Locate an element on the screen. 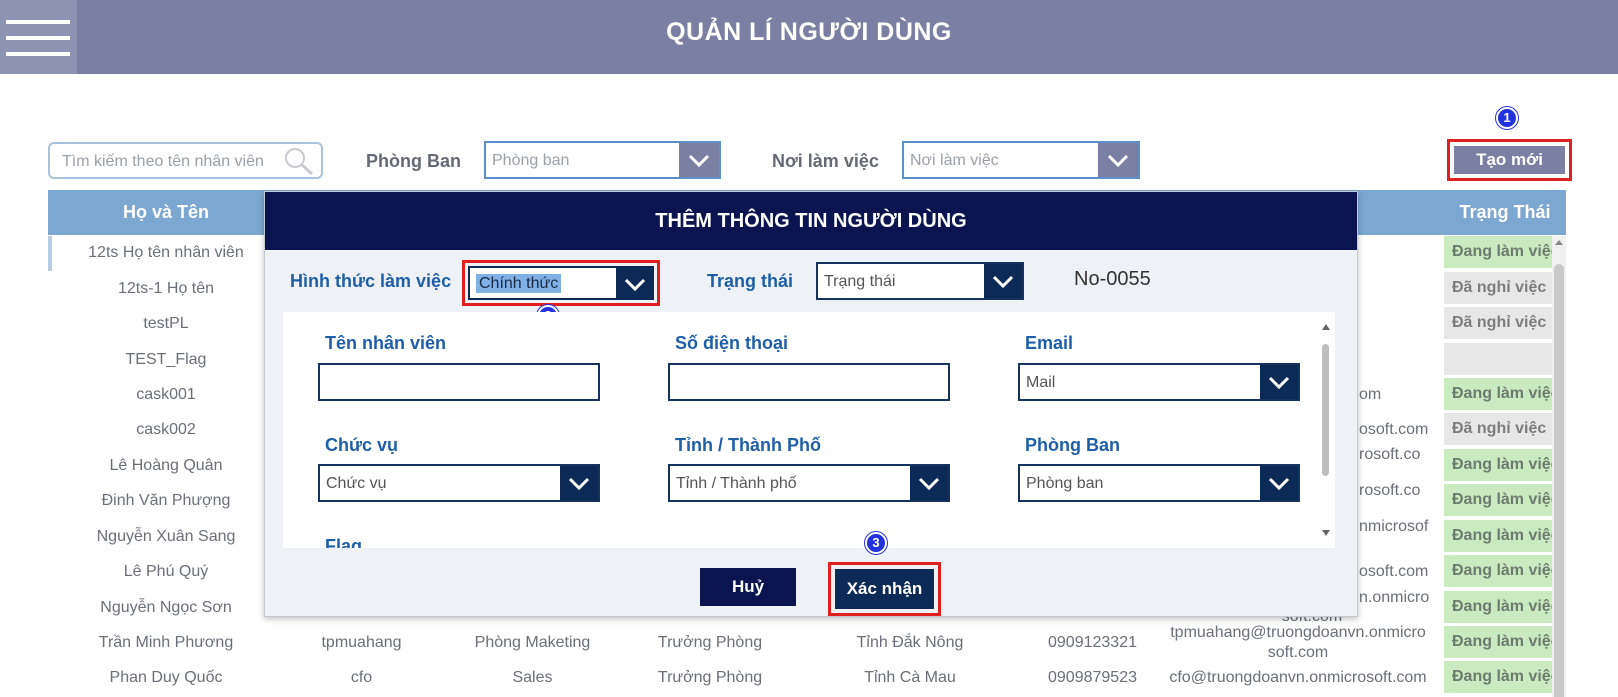 This screenshot has width=1618, height=697. table-row-name: Phan Duy Quốc is located at coordinates (166, 678).